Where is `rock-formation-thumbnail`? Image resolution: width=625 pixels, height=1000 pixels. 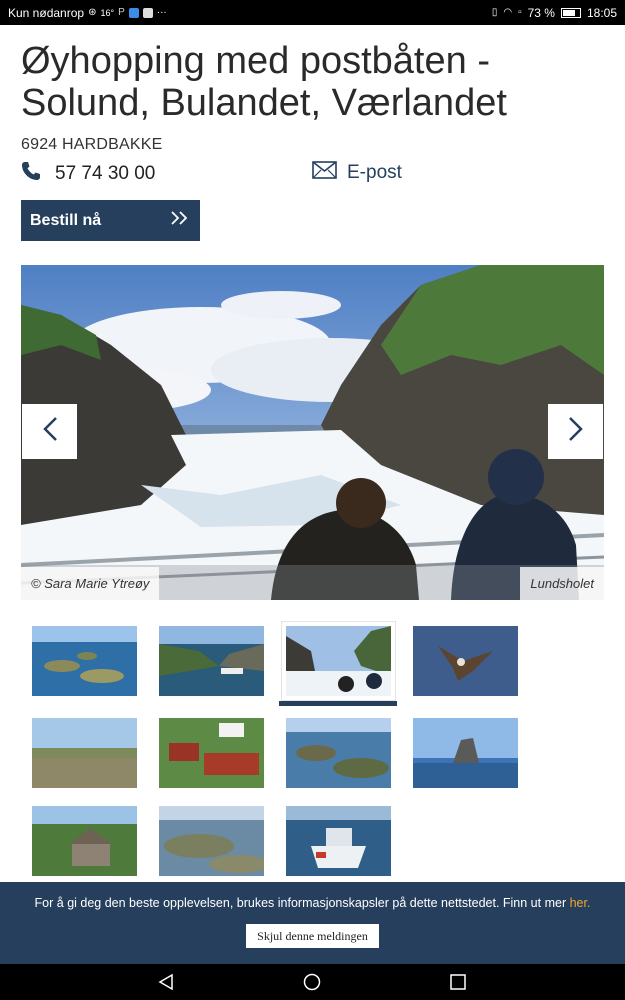
rock-formation-thumbnail is located at coordinates (465, 753).